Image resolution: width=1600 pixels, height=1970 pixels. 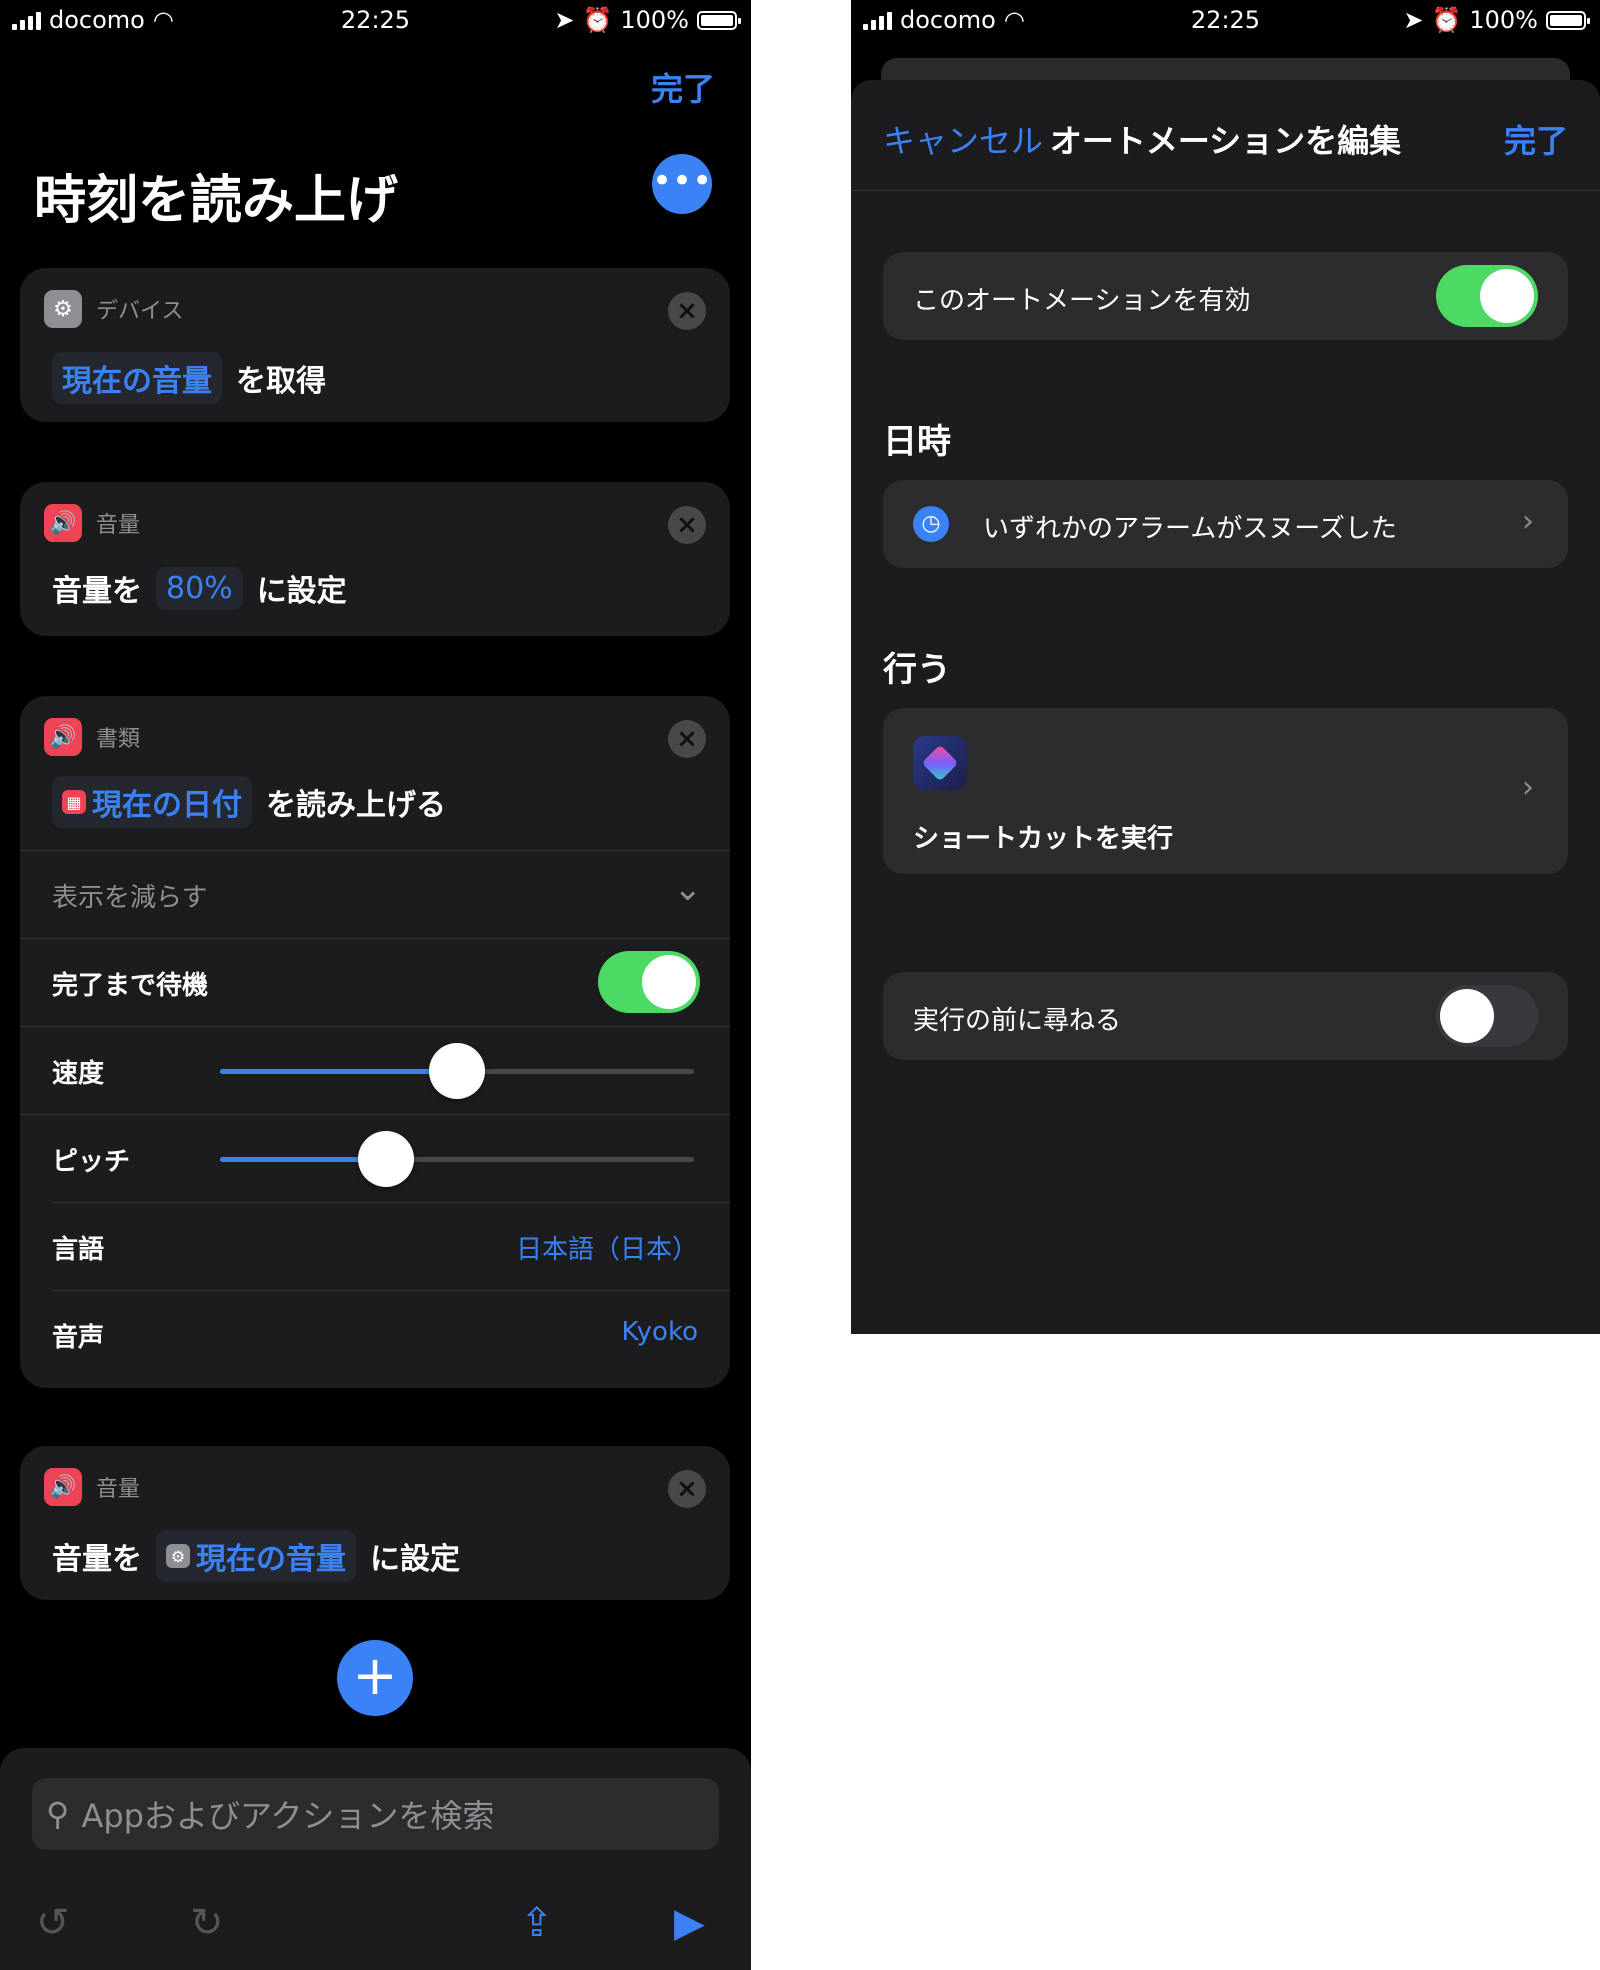 What do you see at coordinates (940, 763) in the screenshot?
I see `shortcuts-app-icon` at bounding box center [940, 763].